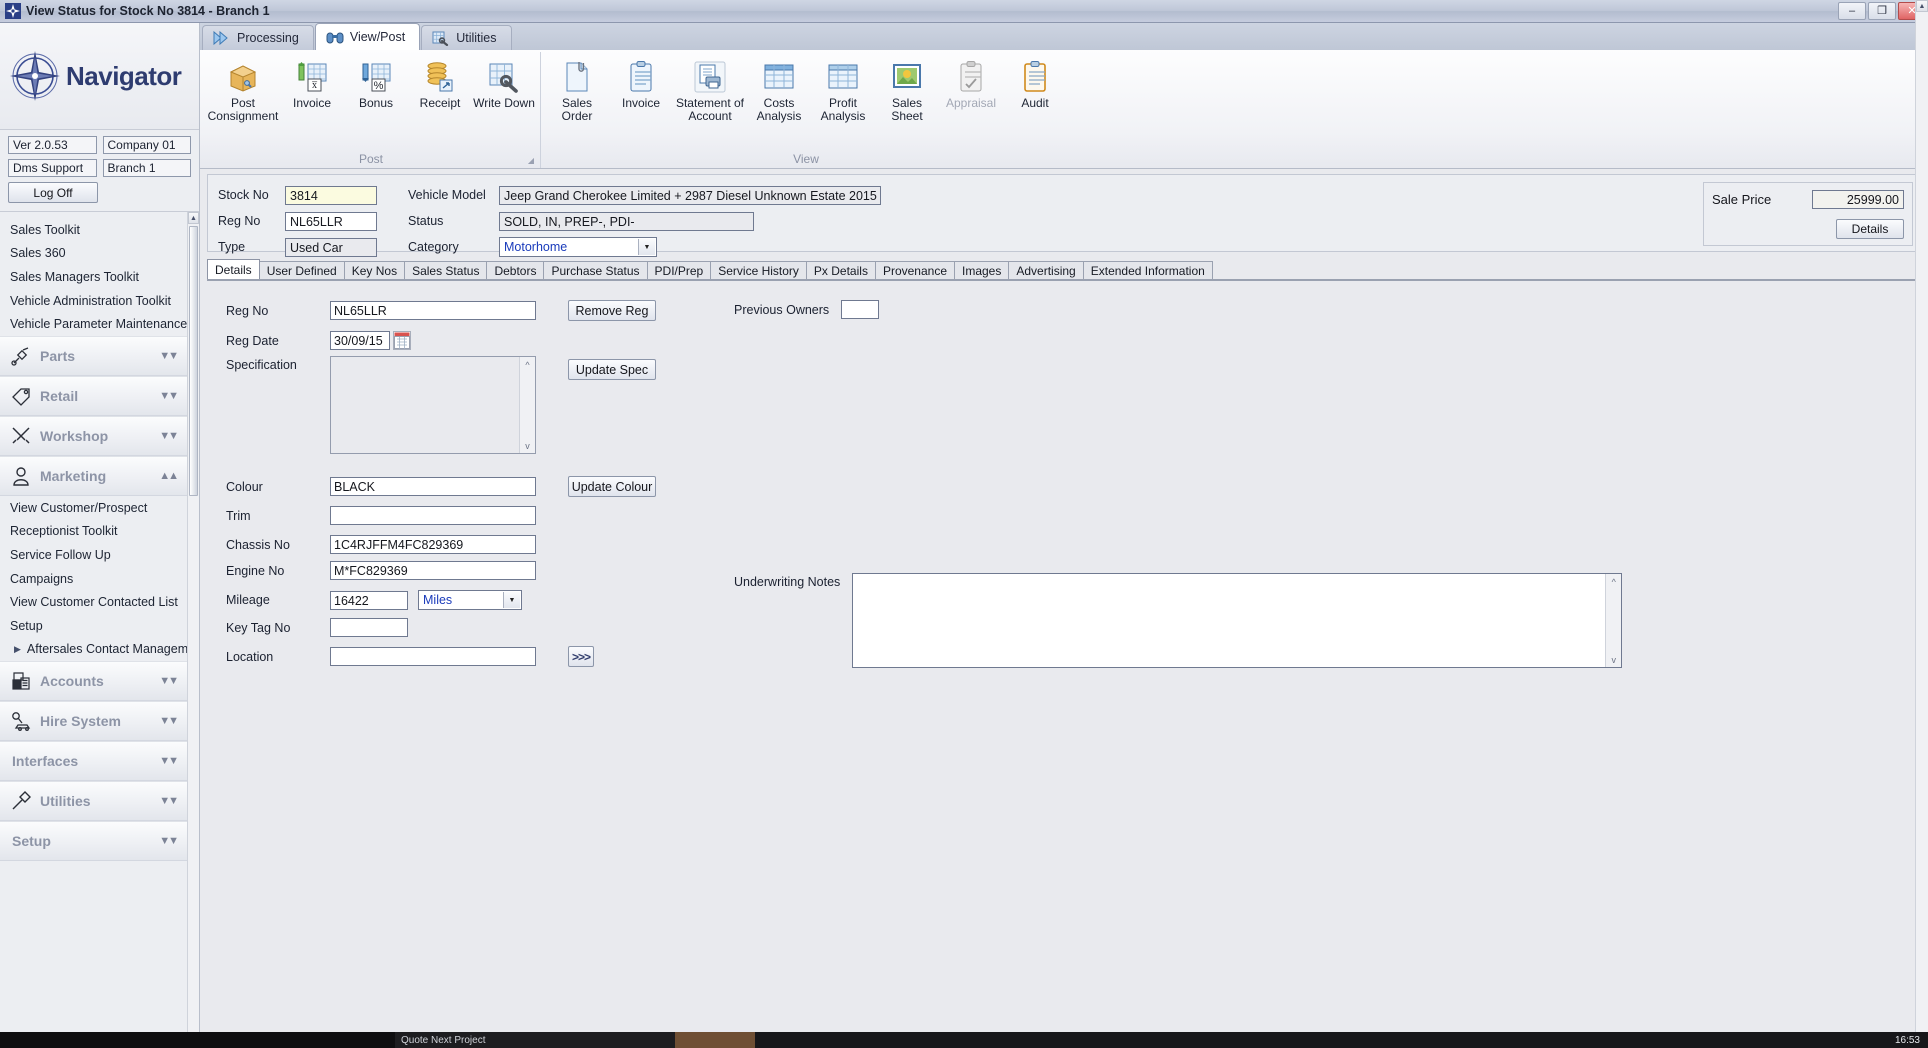 This screenshot has width=1928, height=1048. What do you see at coordinates (93, 626) in the screenshot?
I see `sidebar-item-setup: Setup` at bounding box center [93, 626].